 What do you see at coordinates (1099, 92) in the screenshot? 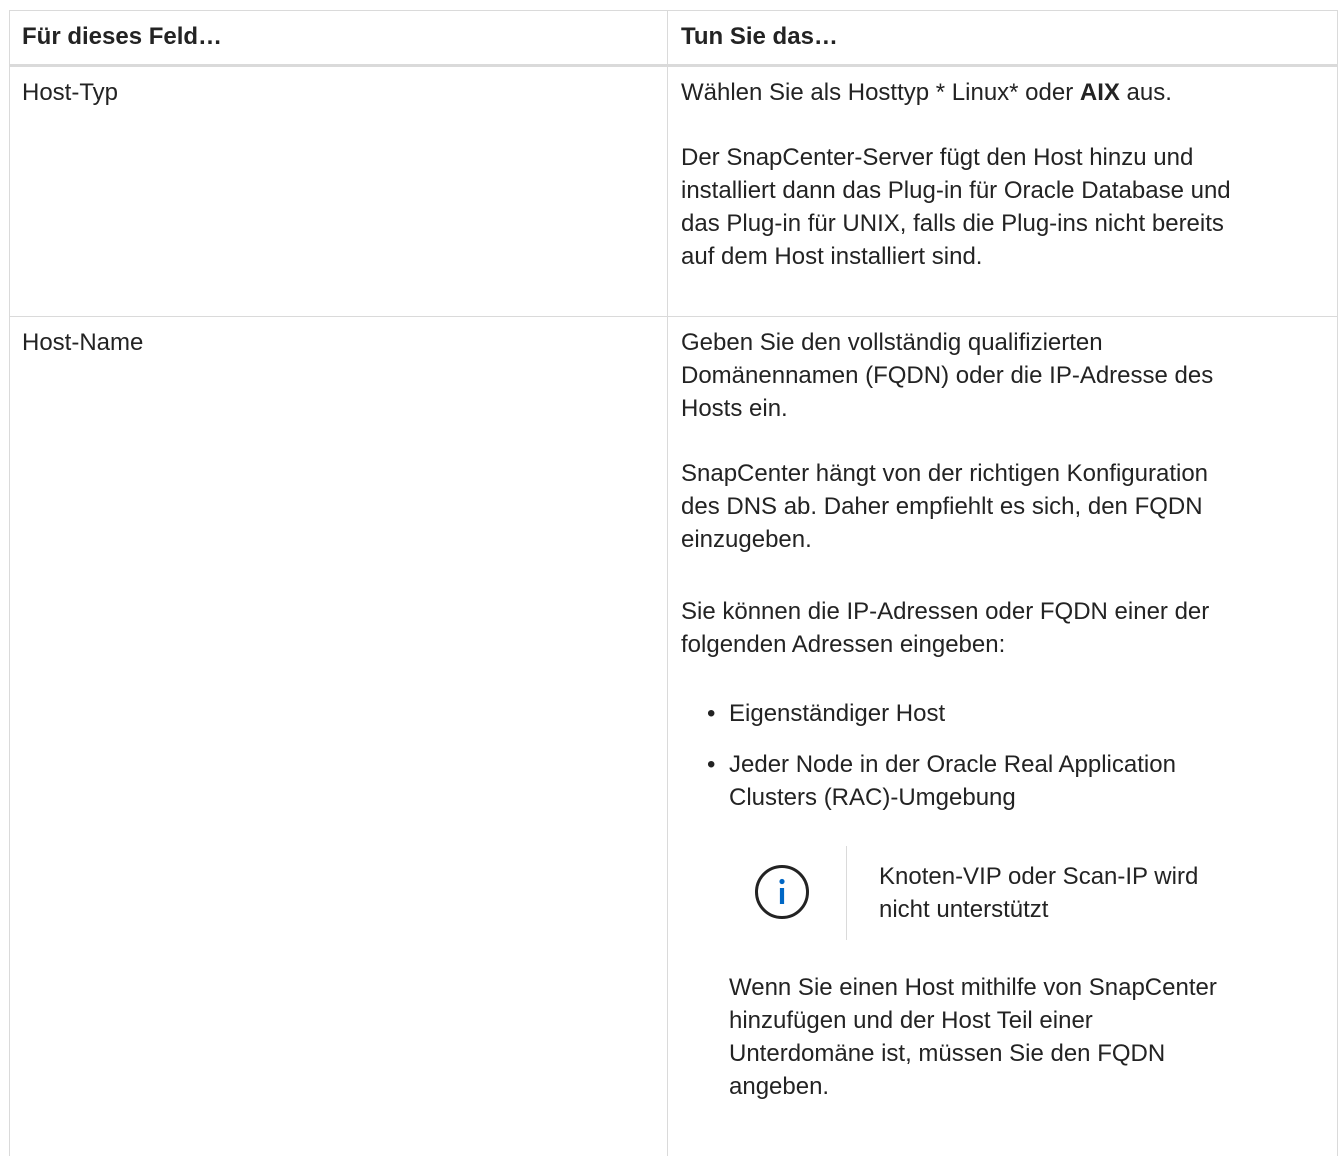
I see `host-type-aix: AIX` at bounding box center [1099, 92].